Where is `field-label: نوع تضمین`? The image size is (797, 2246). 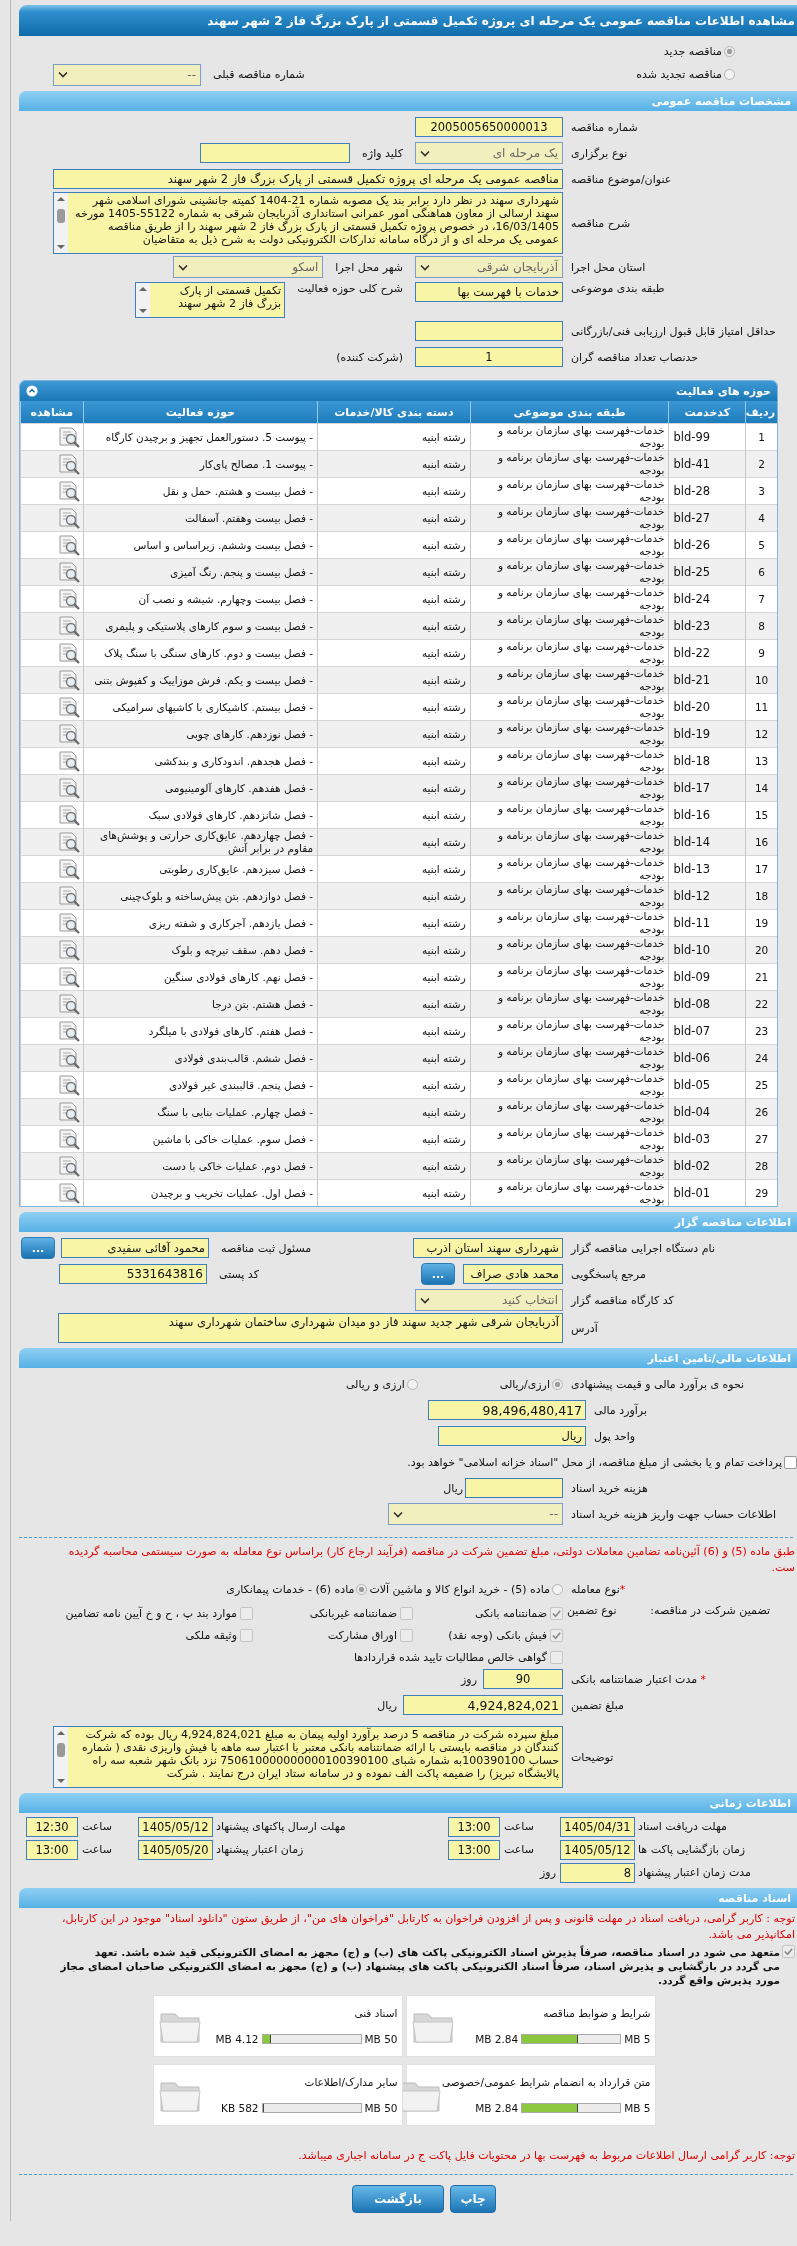
field-label: نوع تضمین is located at coordinates (592, 1610).